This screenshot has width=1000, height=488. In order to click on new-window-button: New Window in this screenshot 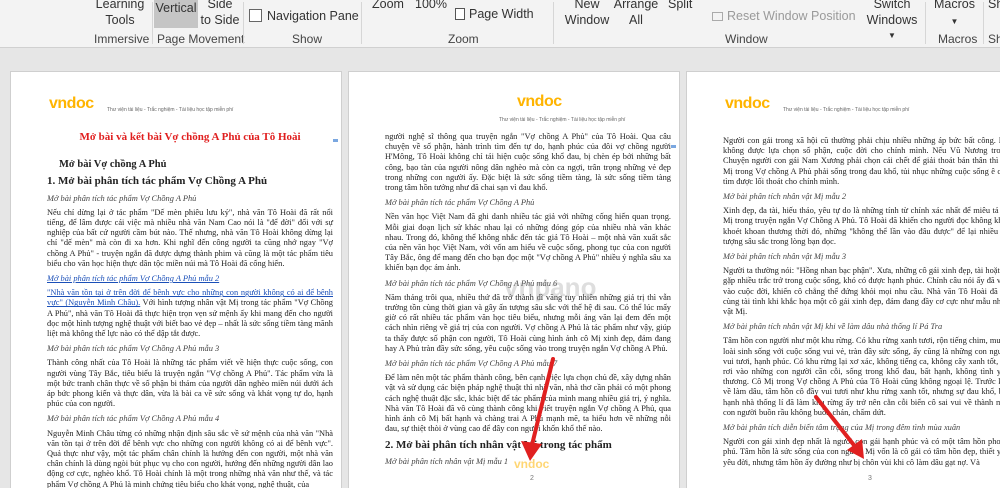, I will do `click(587, 13)`.